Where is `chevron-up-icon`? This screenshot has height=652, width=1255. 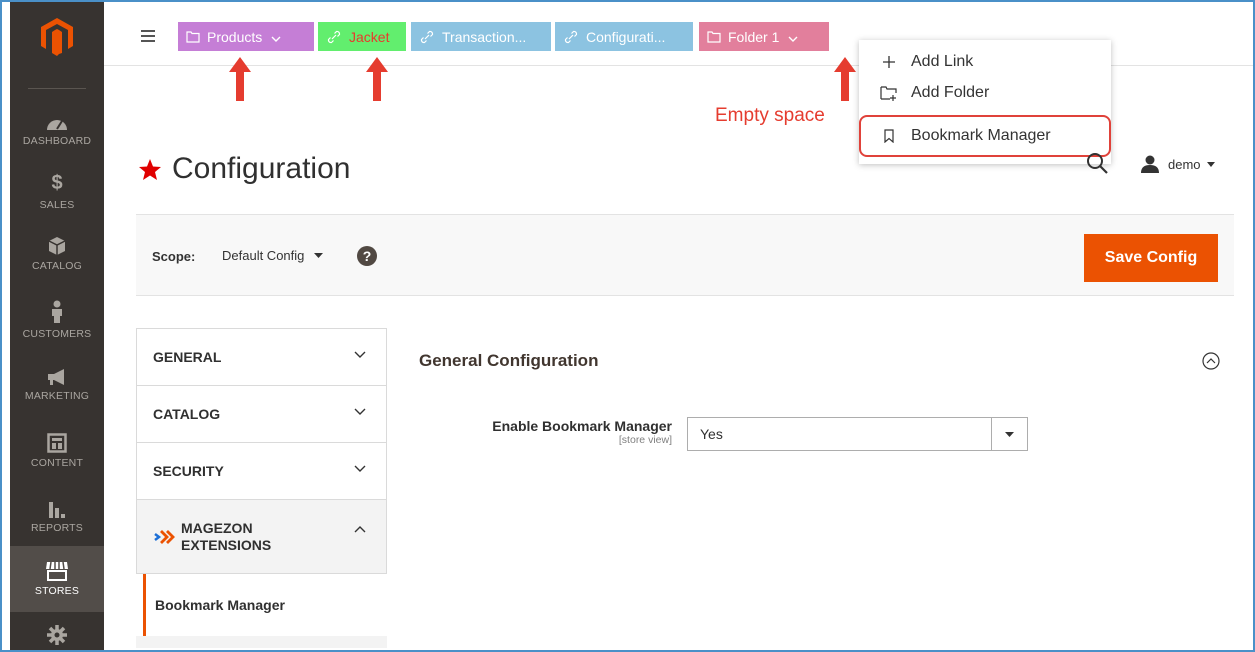
chevron-up-icon is located at coordinates (360, 529).